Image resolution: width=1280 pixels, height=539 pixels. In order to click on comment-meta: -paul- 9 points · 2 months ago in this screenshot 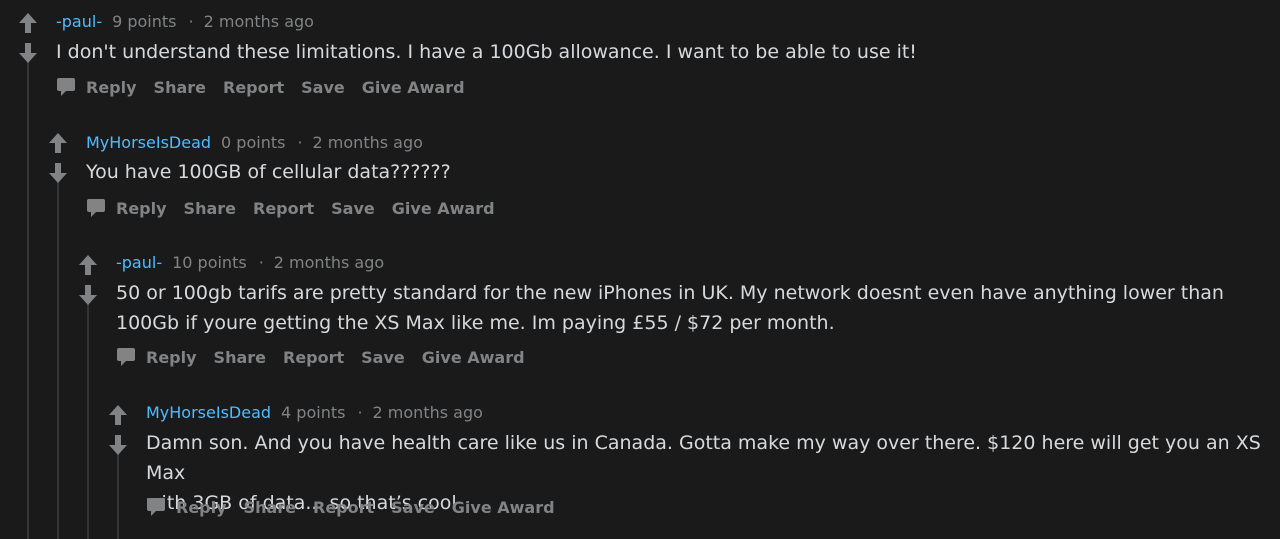, I will do `click(185, 22)`.